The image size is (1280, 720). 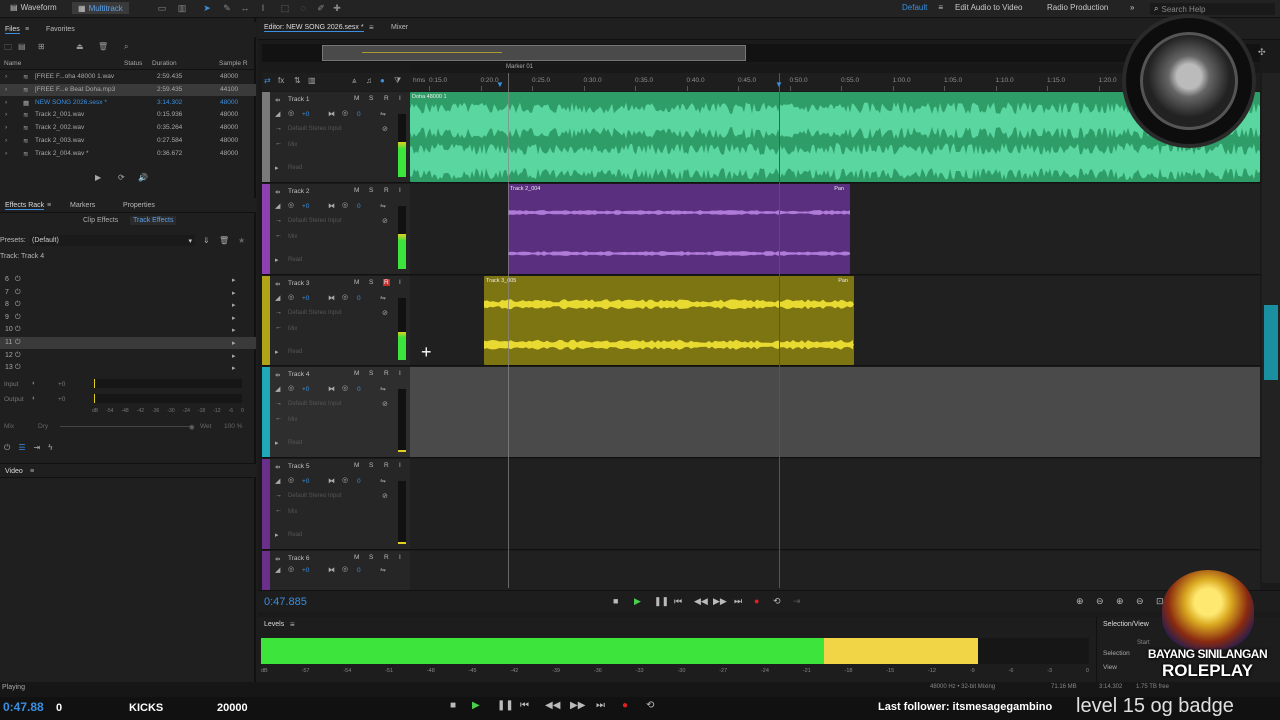 I want to click on preview-loop-icon: ⟳, so click(x=121, y=177).